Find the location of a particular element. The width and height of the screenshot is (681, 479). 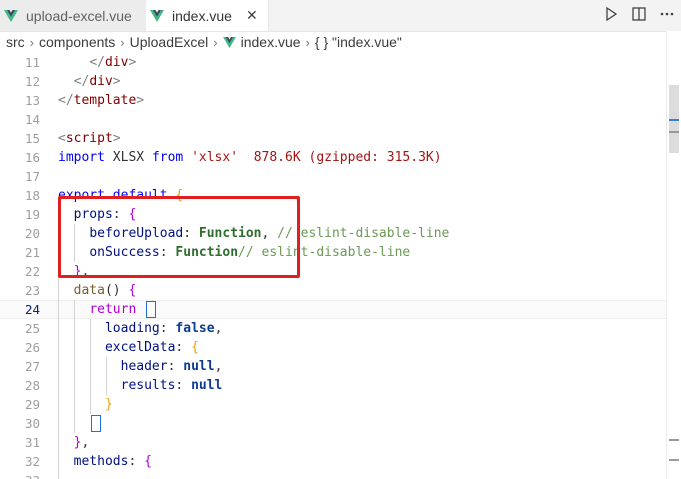

code-line: <script> is located at coordinates (89, 138).